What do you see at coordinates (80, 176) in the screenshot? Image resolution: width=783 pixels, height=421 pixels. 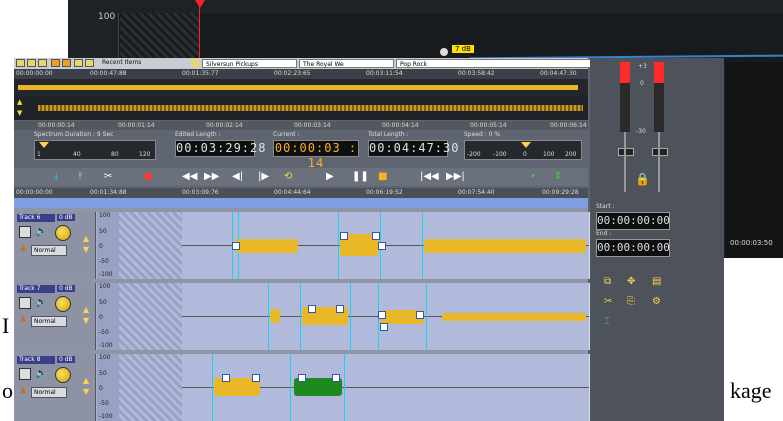 I see `split-icon: ⫯` at bounding box center [80, 176].